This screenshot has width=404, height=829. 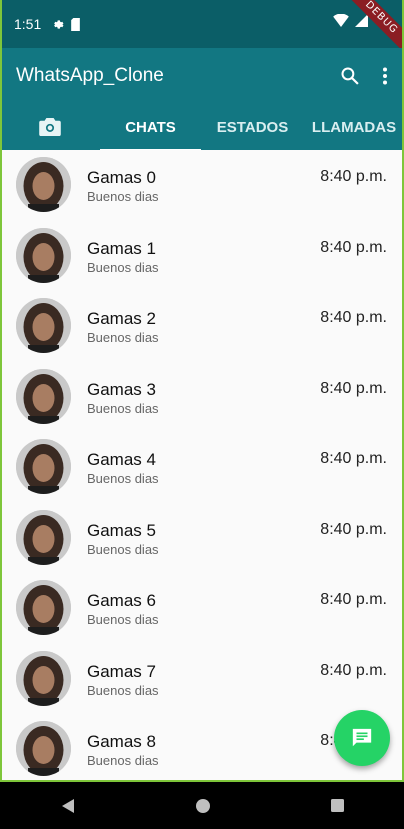 What do you see at coordinates (202, 679) in the screenshot?
I see `chat-item: Gamas 7 Buenos dias 8:40 p.m.` at bounding box center [202, 679].